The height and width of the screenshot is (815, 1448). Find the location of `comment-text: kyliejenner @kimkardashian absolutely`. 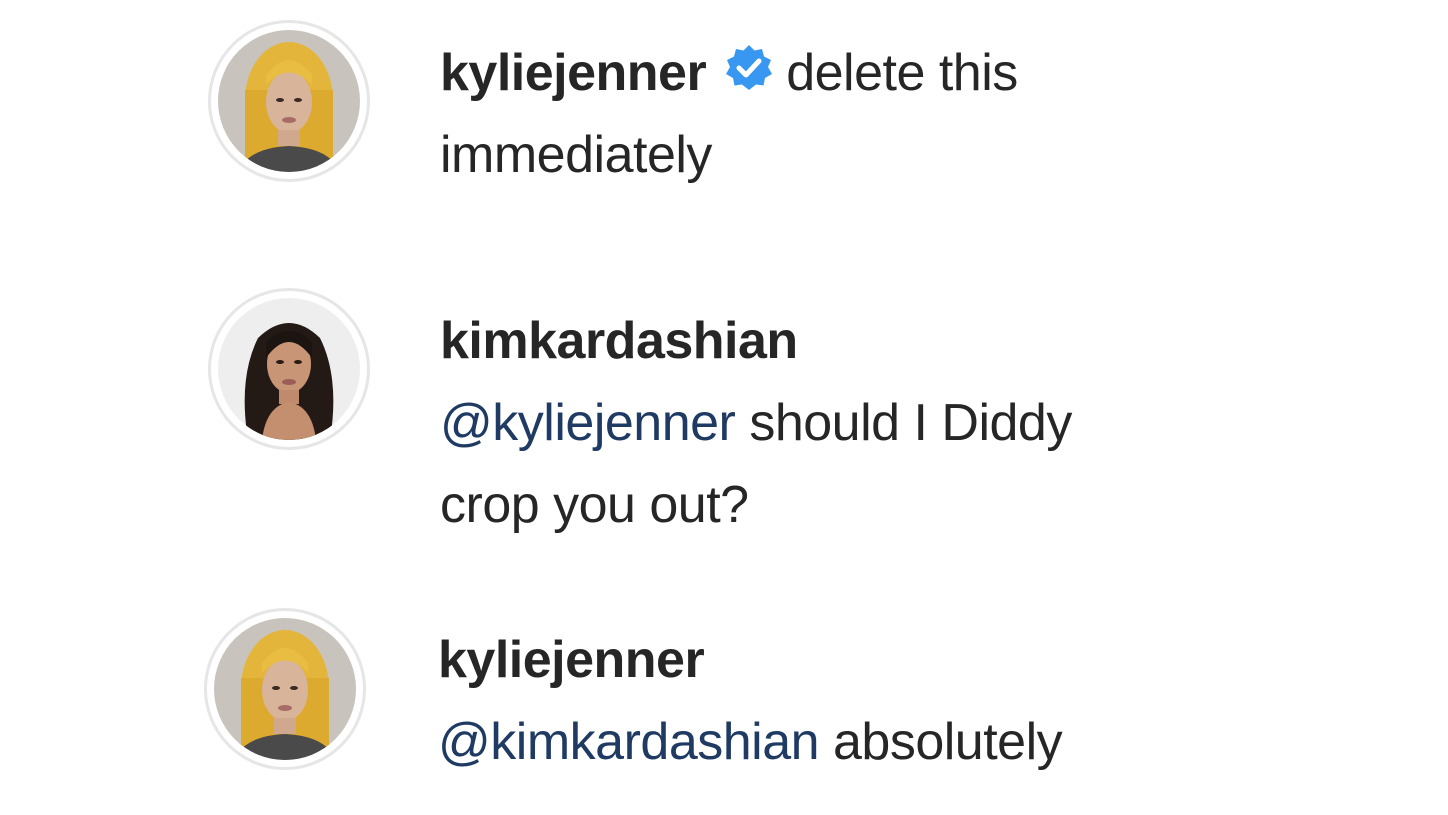

comment-text: kyliejenner @kimkardashian absolutely is located at coordinates (750, 701).